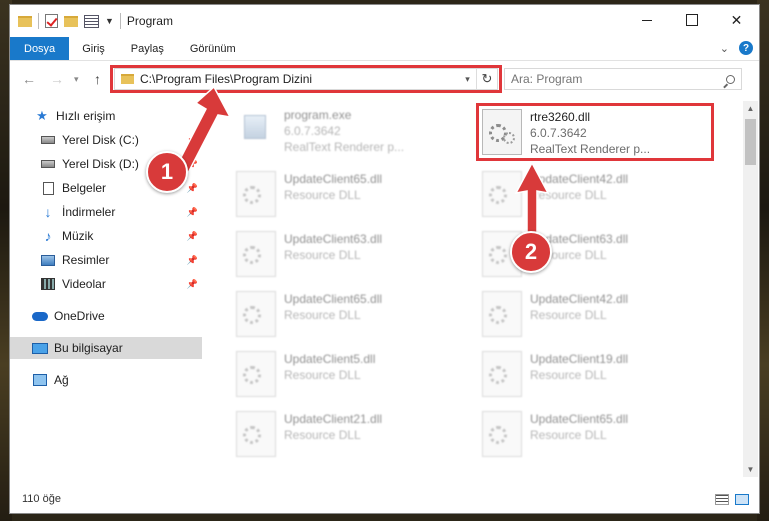  I want to click on sidebar-item-label: Yerel Disk (D:), so click(100, 164).